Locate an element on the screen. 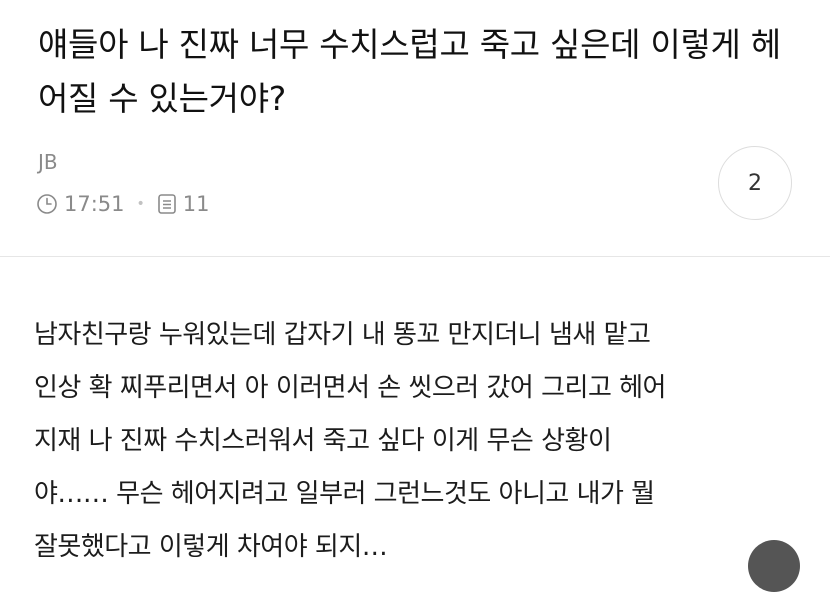 Image resolution: width=830 pixels, height=592 pixels. body-line: 지재 나 진짜 수치스러워서 죽고 싶다 이게 무슨 상황이 is located at coordinates (323, 441).